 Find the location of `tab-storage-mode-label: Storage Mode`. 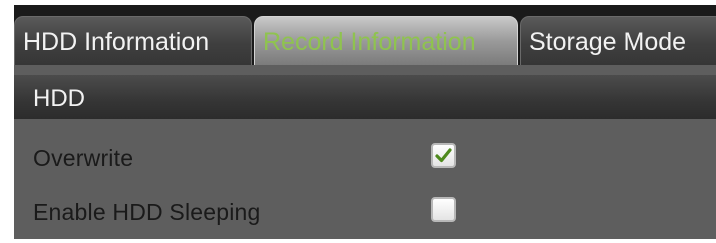

tab-storage-mode-label: Storage Mode is located at coordinates (608, 42).